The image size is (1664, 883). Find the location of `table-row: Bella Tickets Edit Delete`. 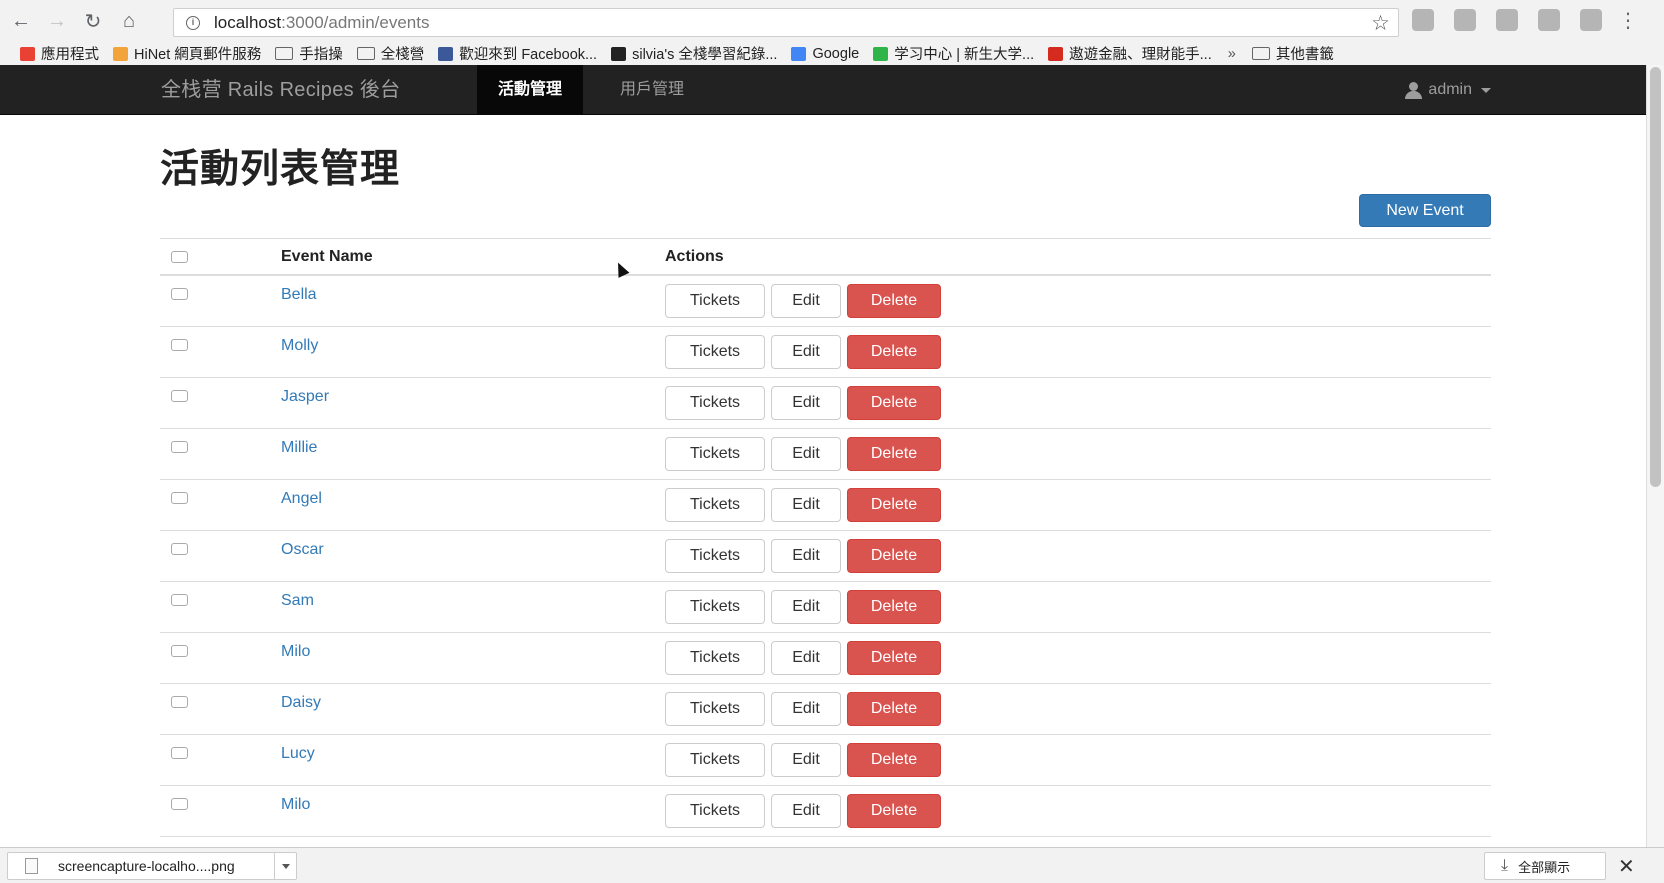

table-row: Bella Tickets Edit Delete is located at coordinates (825, 301).